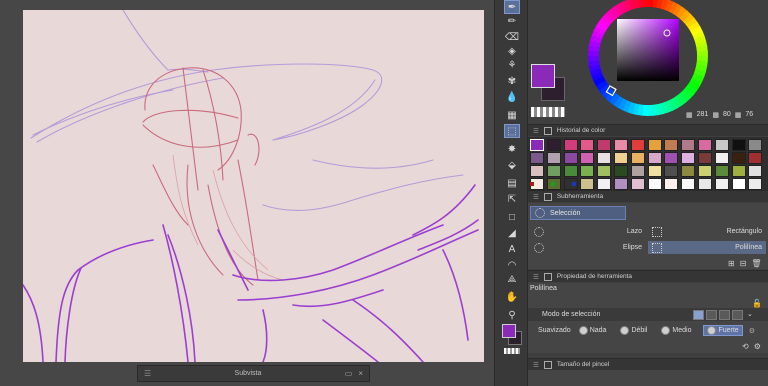 Image resolution: width=768 pixels, height=386 pixels. Describe the element at coordinates (512, 65) in the screenshot. I see `airbrush-icon: ⚘` at that location.